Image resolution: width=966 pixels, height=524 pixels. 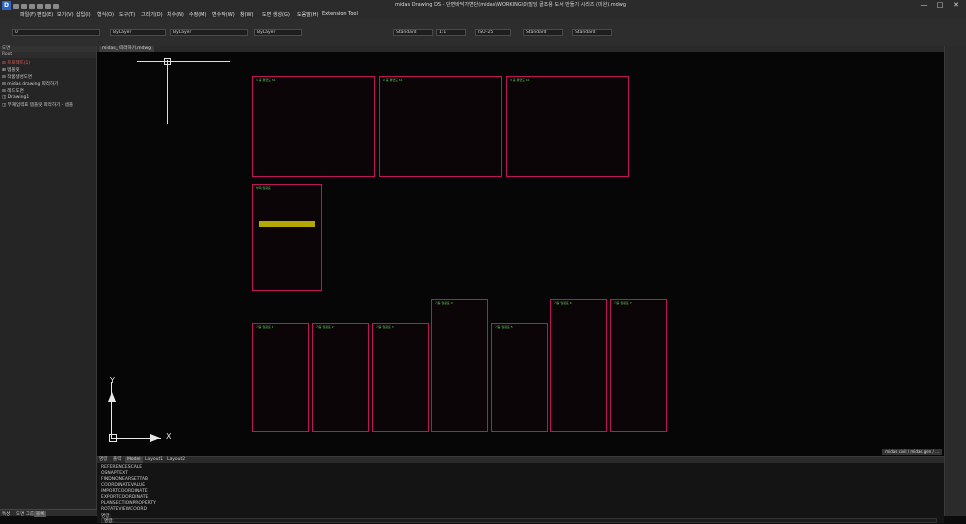 What do you see at coordinates (175, 14) in the screenshot?
I see `menu-dimension: 치수(N)` at bounding box center [175, 14].